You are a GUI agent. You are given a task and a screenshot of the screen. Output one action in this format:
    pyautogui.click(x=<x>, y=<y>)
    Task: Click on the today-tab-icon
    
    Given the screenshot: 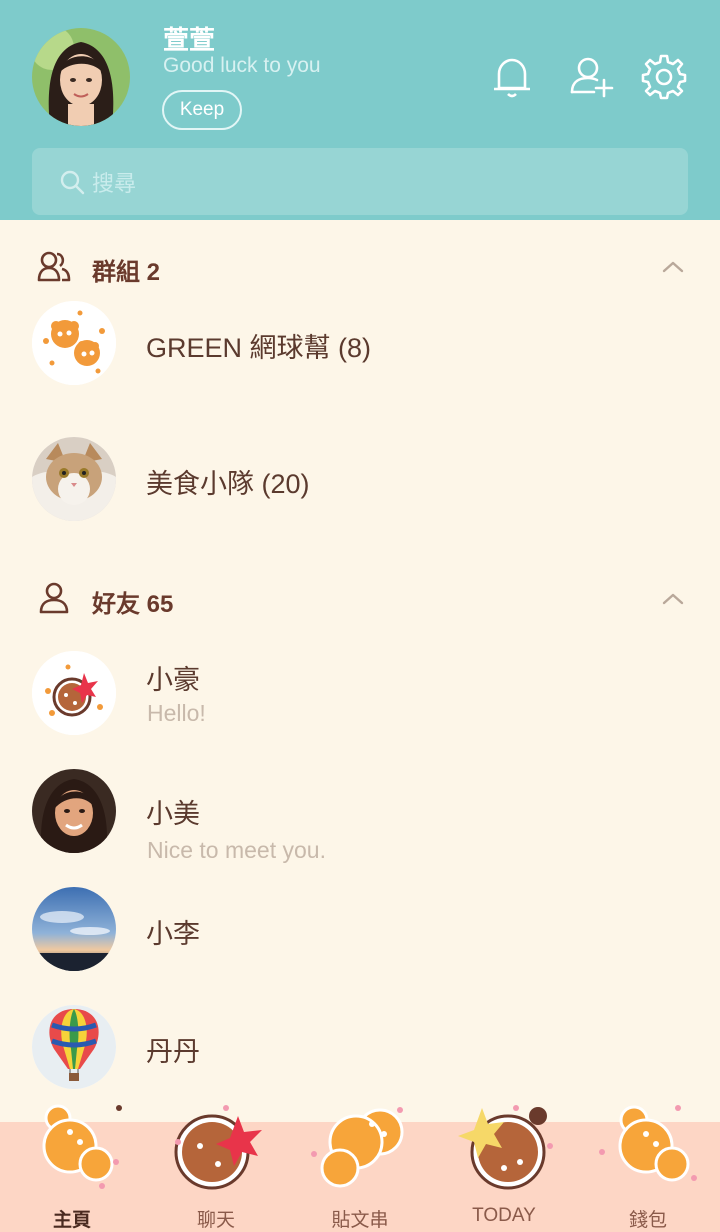 What is the action you would take?
    pyautogui.click(x=505, y=1147)
    